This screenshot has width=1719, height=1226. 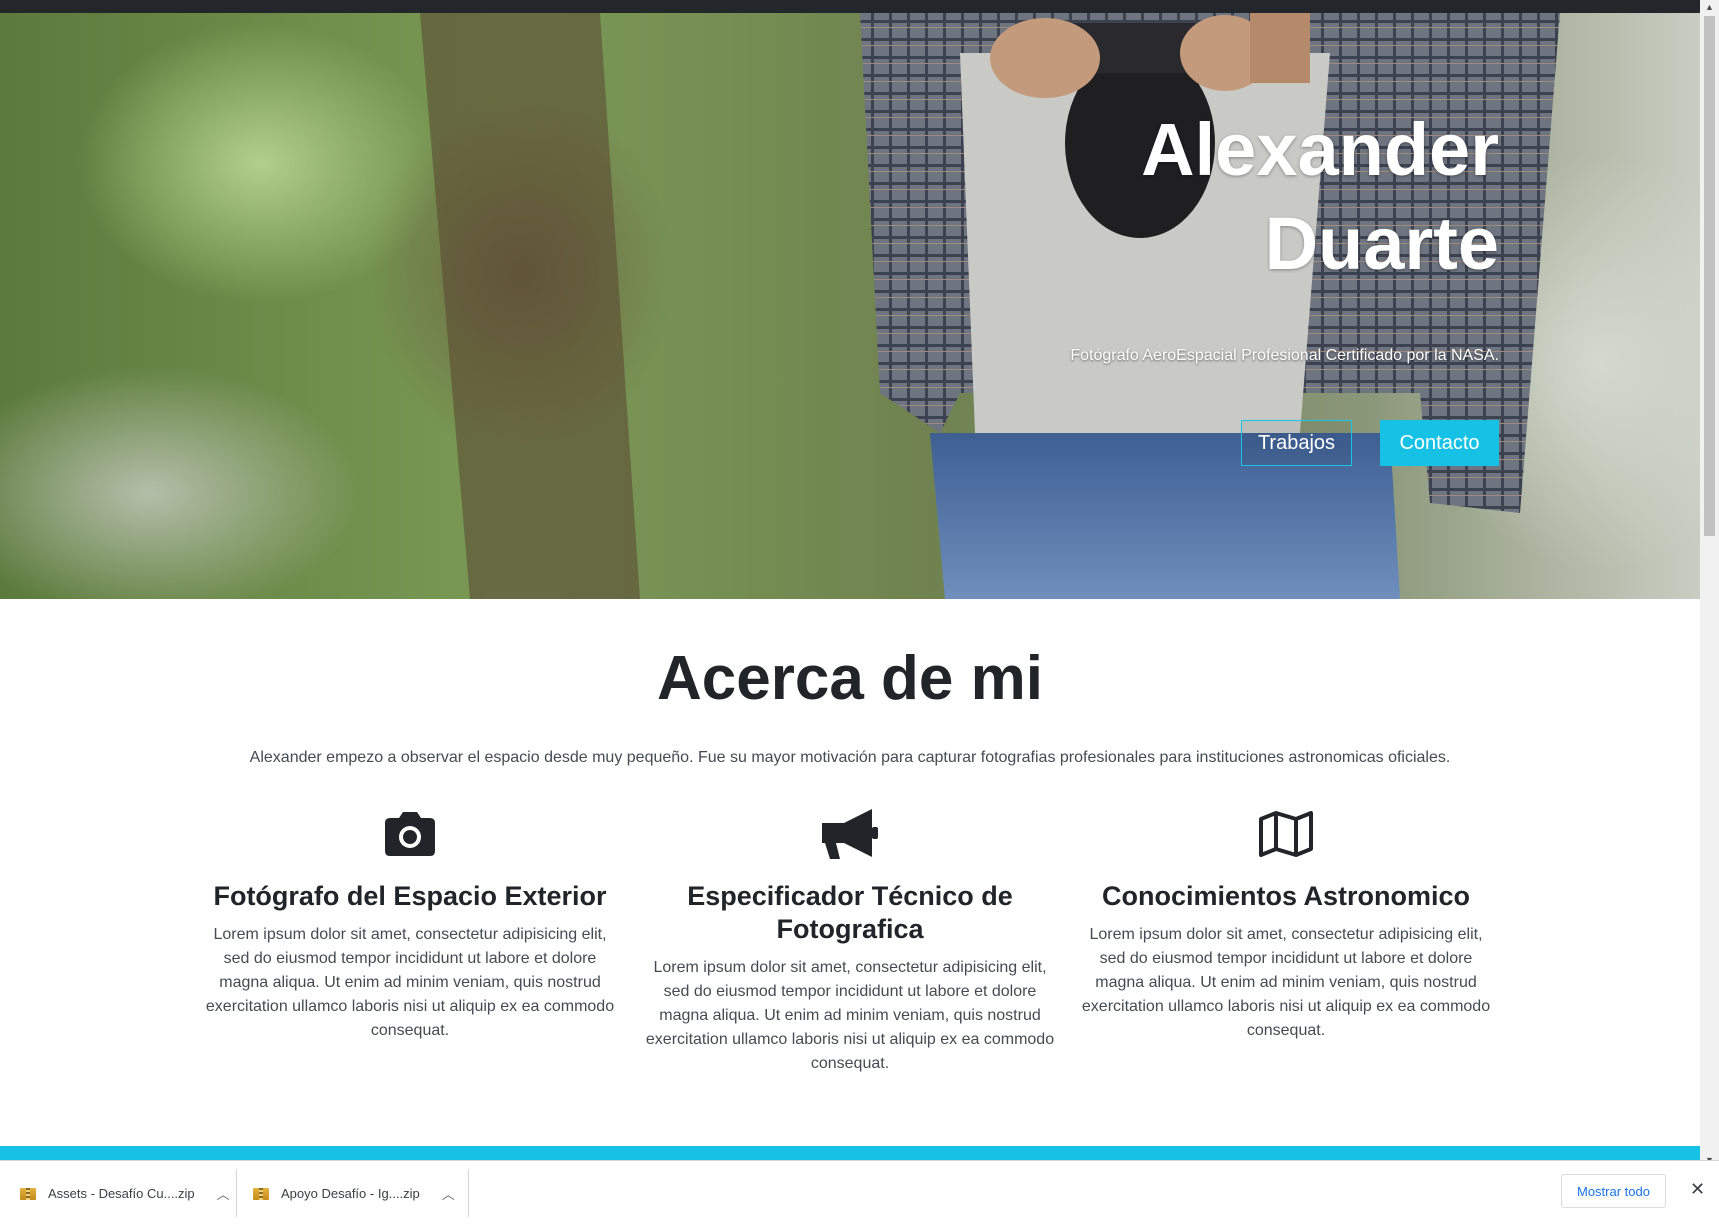 I want to click on next-section-band, so click(x=850, y=1153).